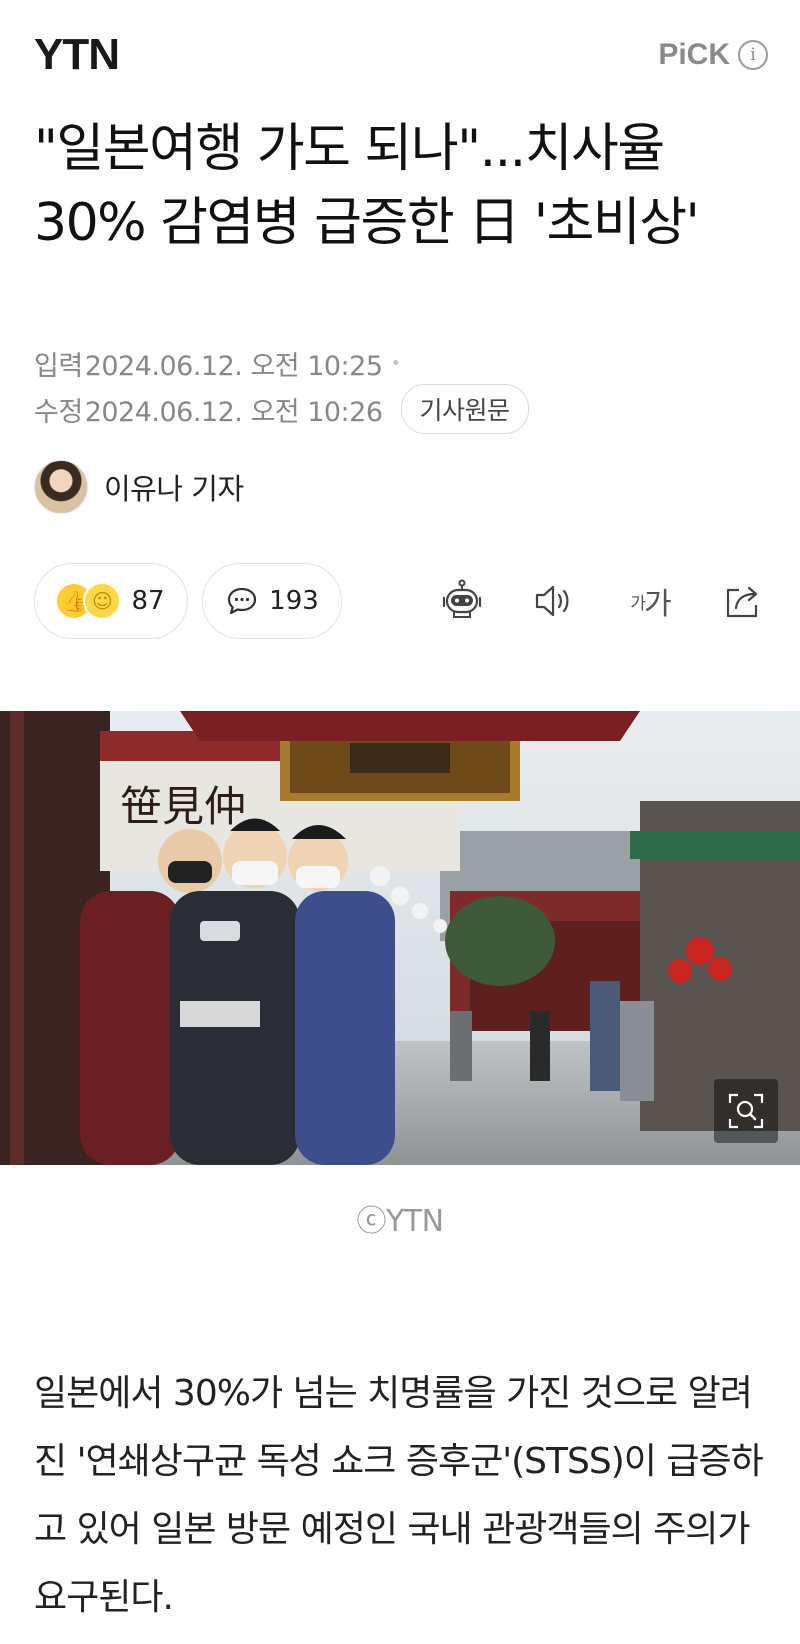 Image resolution: width=800 pixels, height=1644 pixels. I want to click on input-date-row: 입력 2024.06.12. 오전 10:25 •, so click(404, 363).